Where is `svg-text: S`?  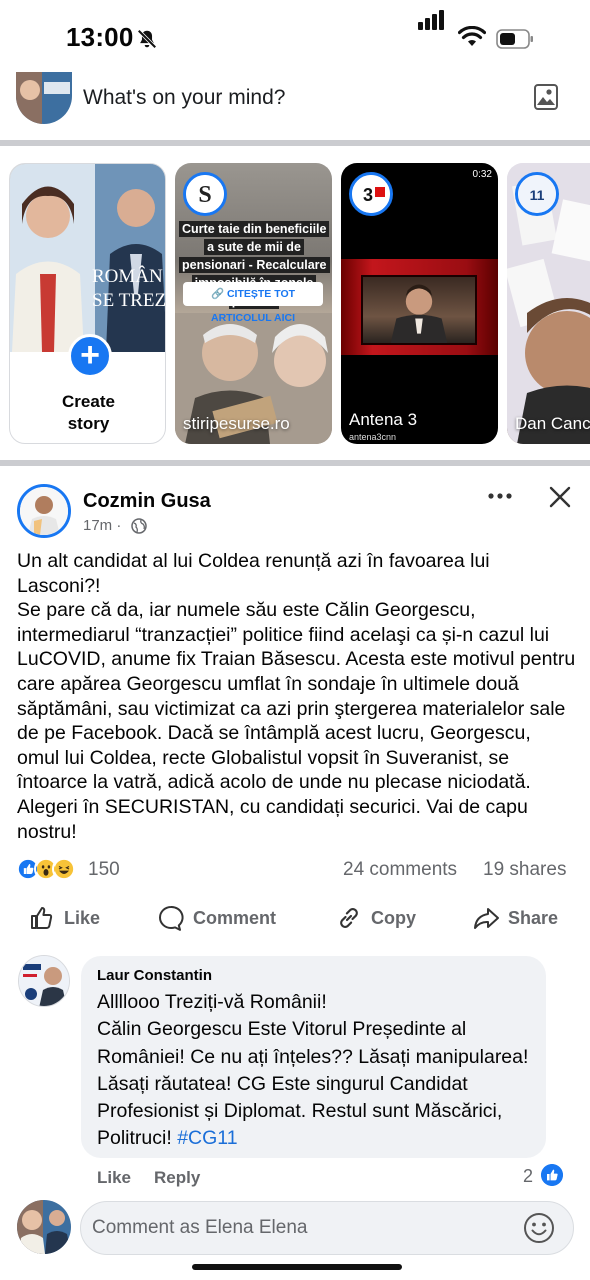 svg-text: S is located at coordinates (204, 195).